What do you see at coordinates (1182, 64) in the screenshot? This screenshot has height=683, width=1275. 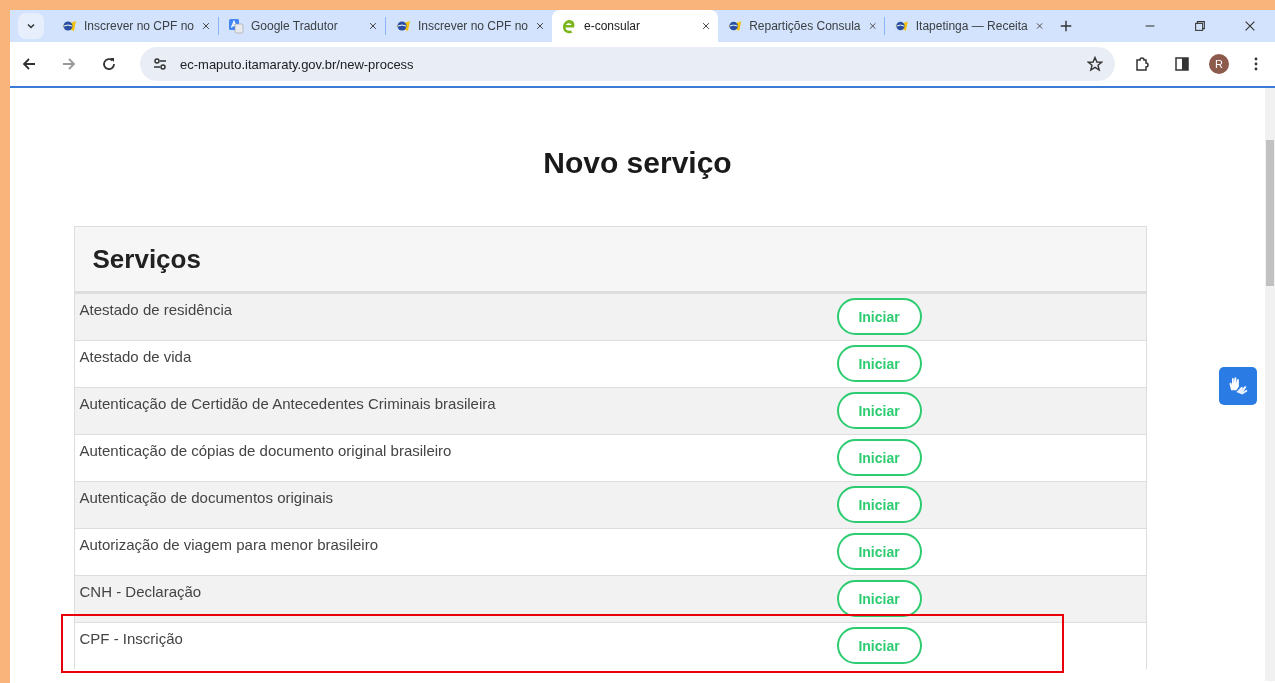 I see `side-panel-icon` at bounding box center [1182, 64].